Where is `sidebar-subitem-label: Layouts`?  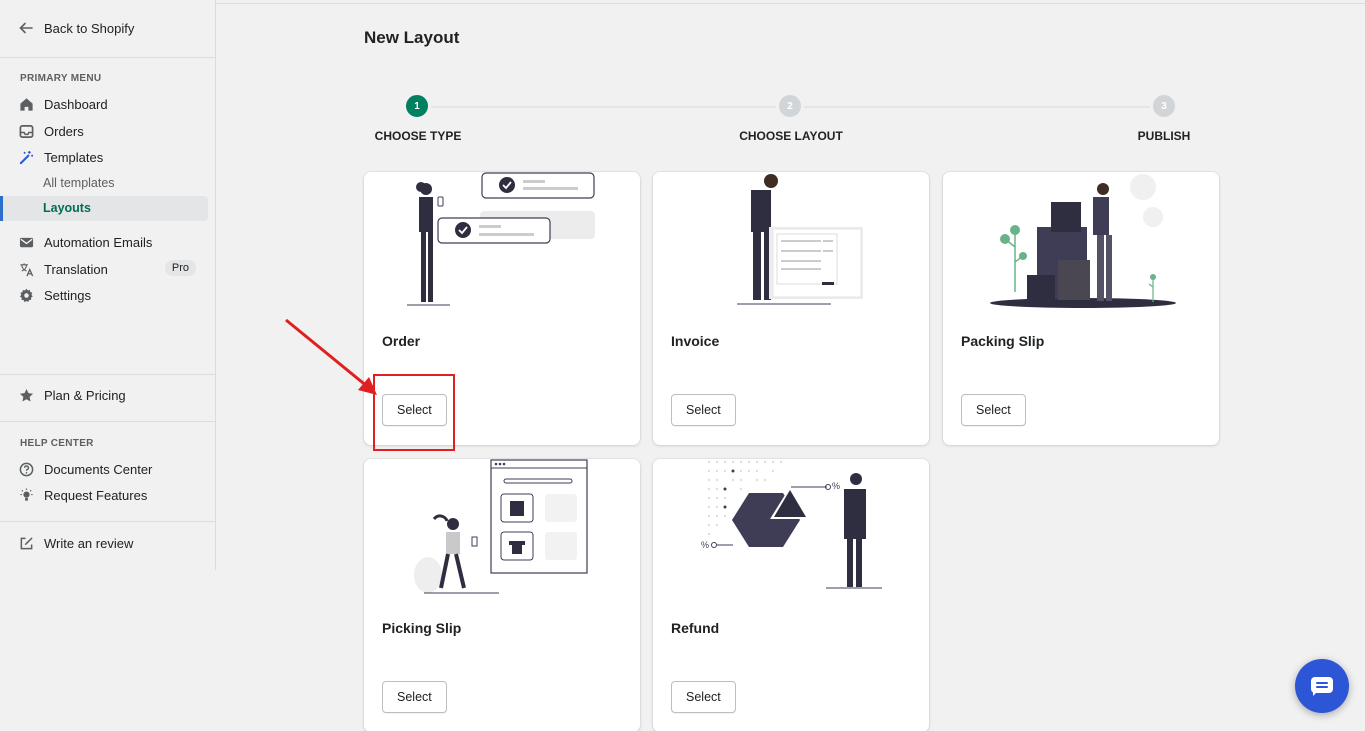 sidebar-subitem-label: Layouts is located at coordinates (67, 208).